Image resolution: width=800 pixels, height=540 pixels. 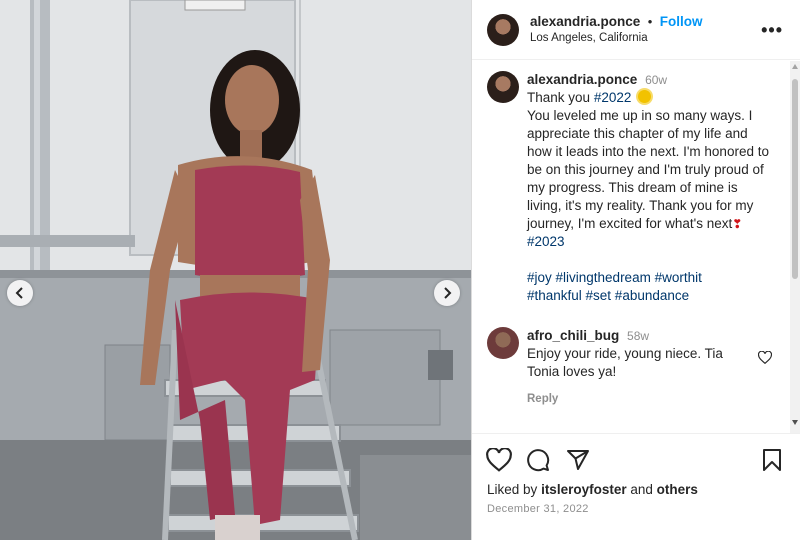 I want to click on caption-avatar, so click(x=503, y=87).